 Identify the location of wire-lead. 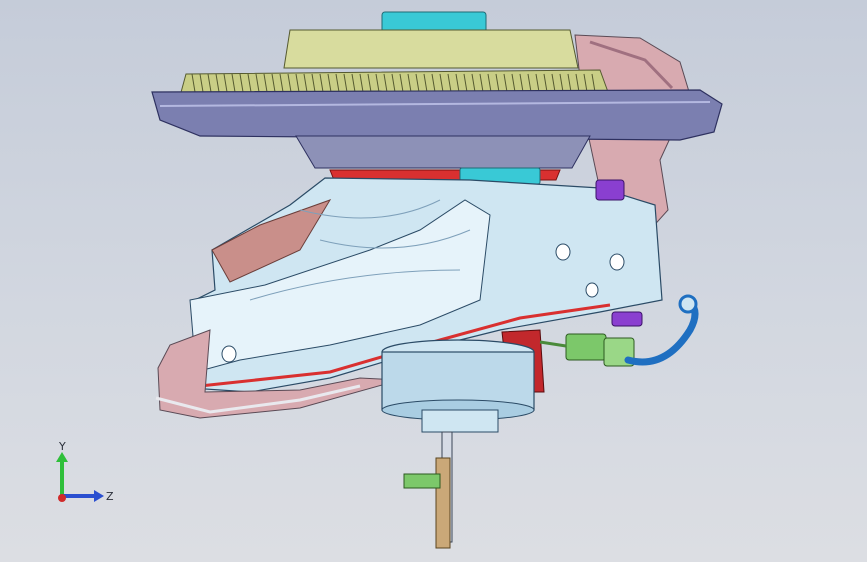
(553, 344).